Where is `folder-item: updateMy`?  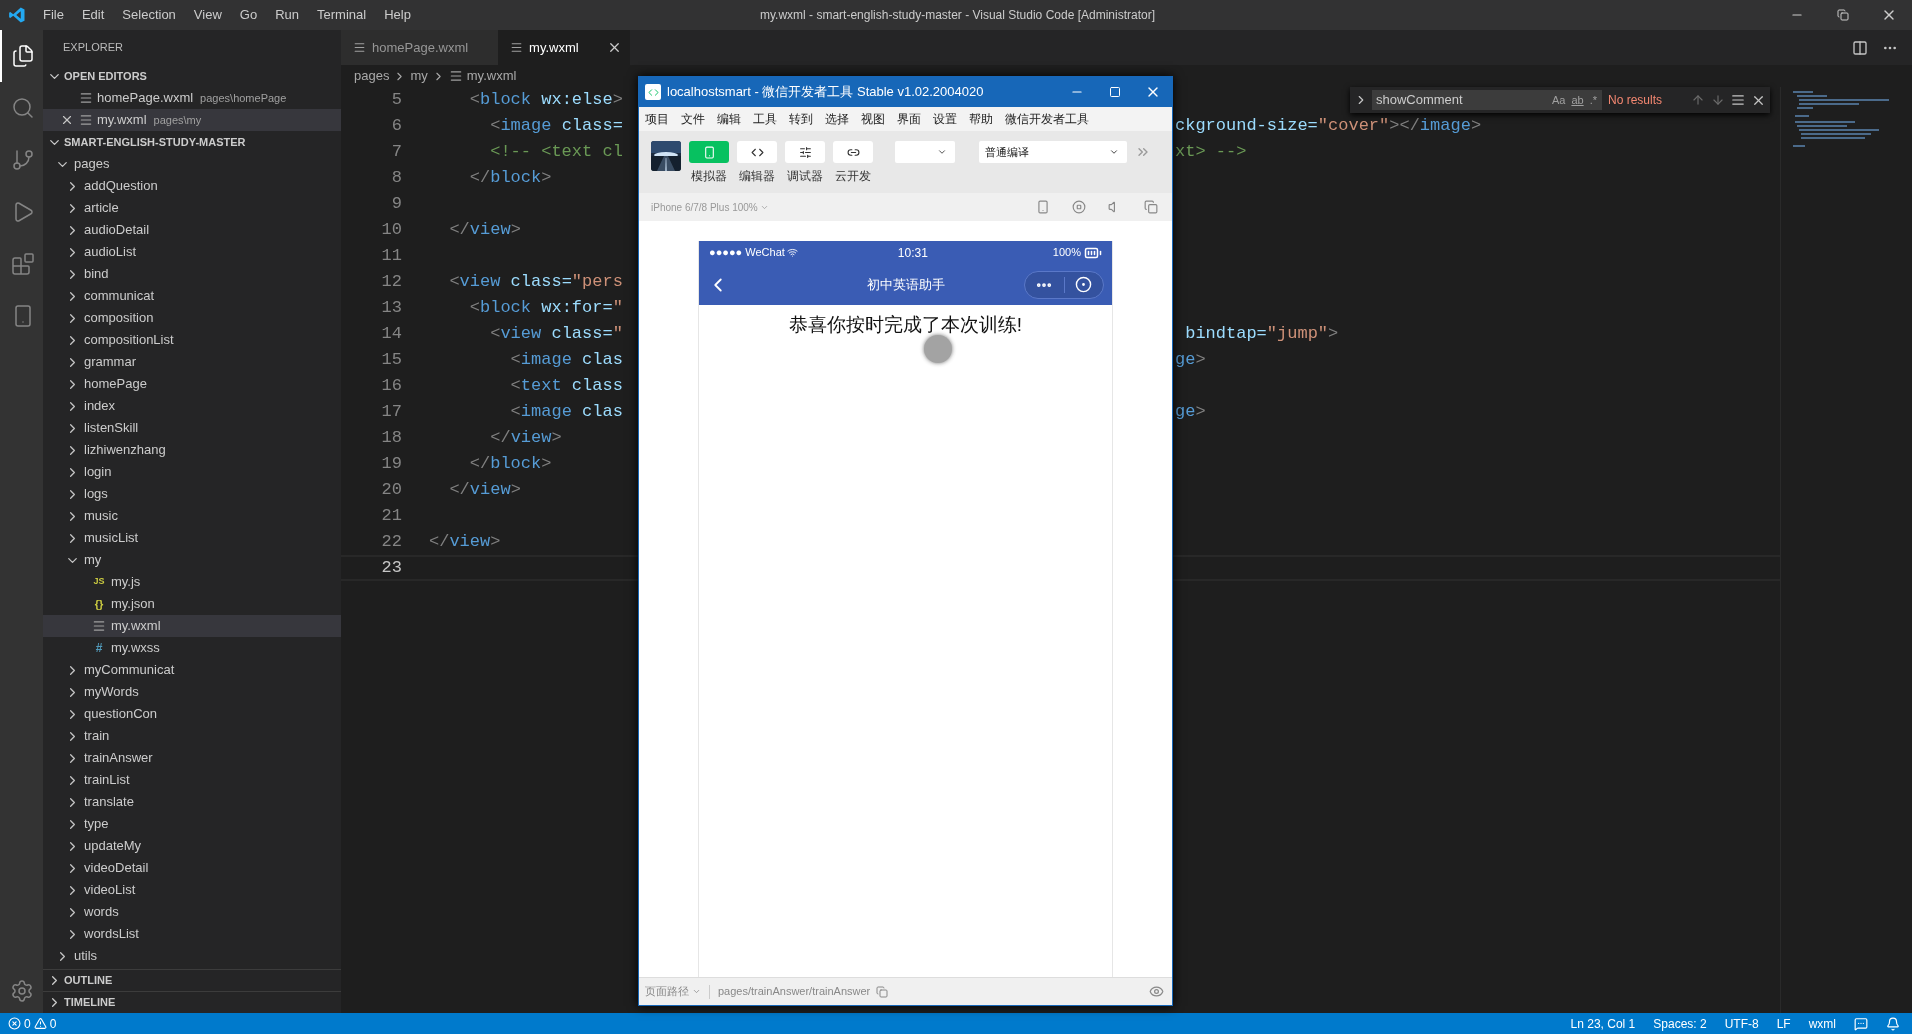 folder-item: updateMy is located at coordinates (192, 846).